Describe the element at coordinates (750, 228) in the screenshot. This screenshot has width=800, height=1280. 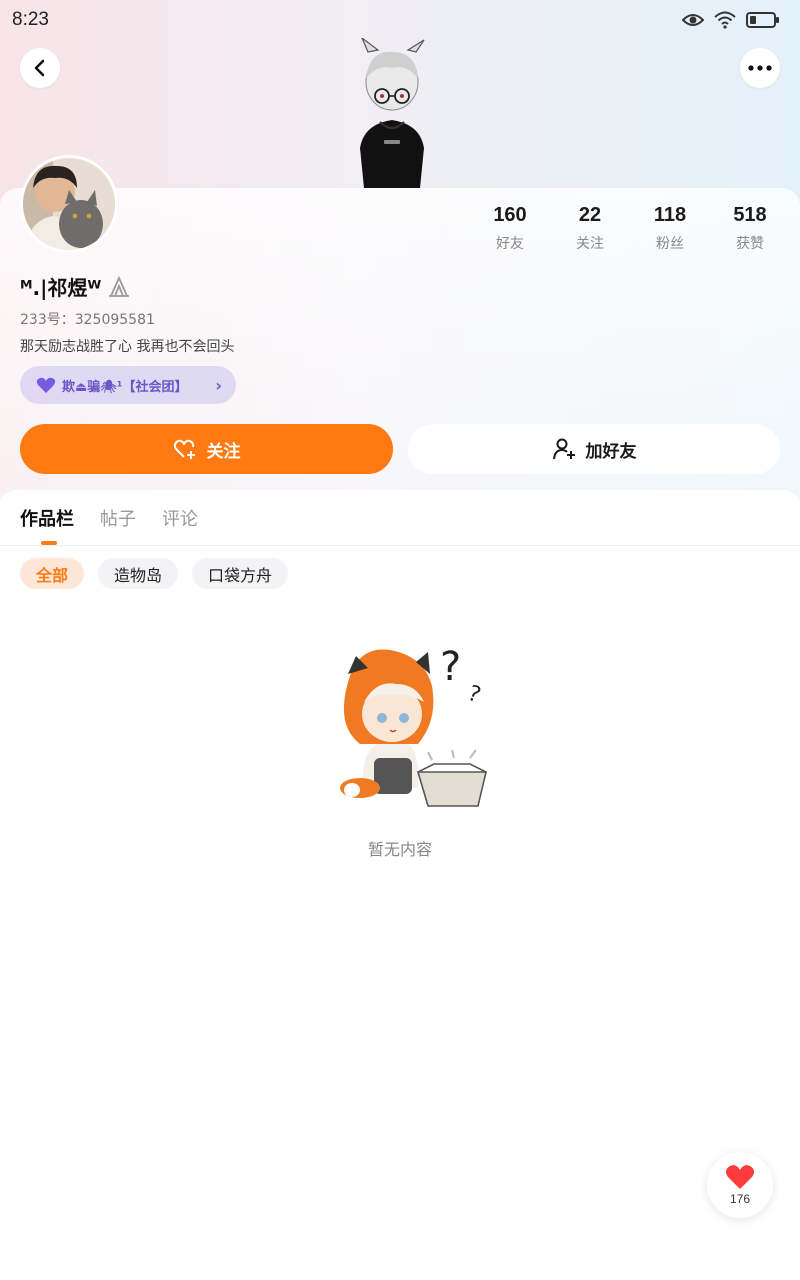
I see `stat-likes: 518 获赞` at that location.